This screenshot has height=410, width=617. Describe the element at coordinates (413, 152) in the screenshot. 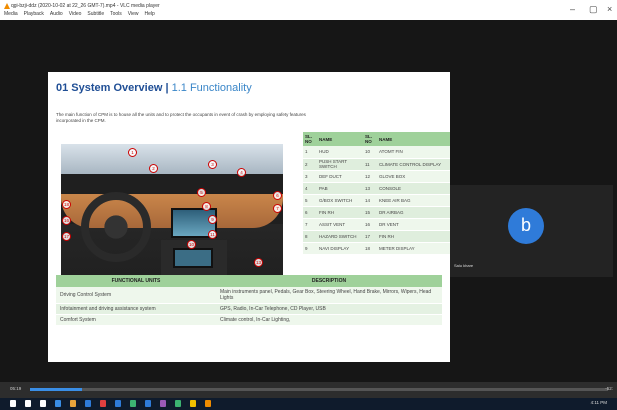

I see `cell-name: ATOMT FIN` at that location.